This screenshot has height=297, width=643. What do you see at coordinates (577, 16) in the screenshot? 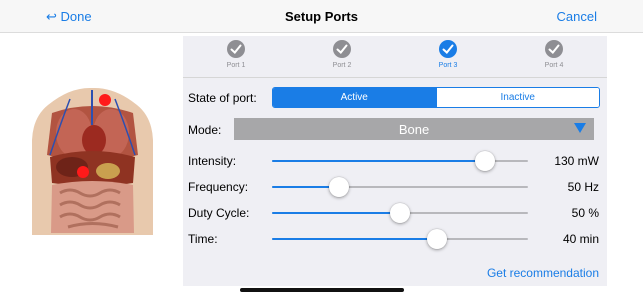
I see `cancel-button: Cancel` at bounding box center [577, 16].